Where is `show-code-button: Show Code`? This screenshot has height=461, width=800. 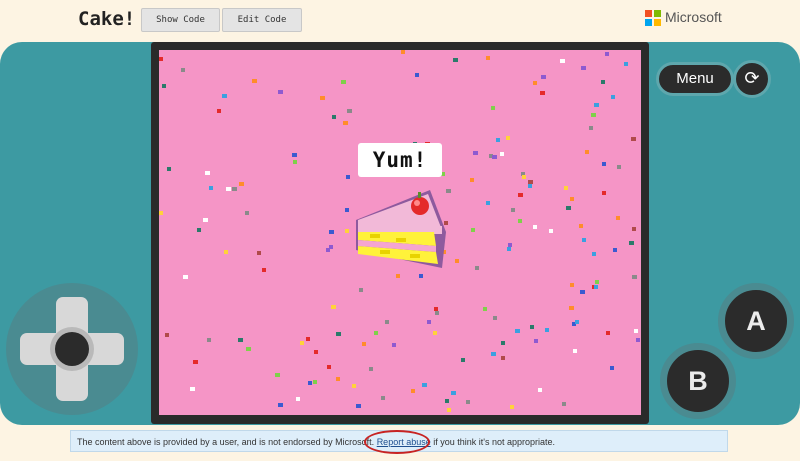 show-code-button: Show Code is located at coordinates (180, 20).